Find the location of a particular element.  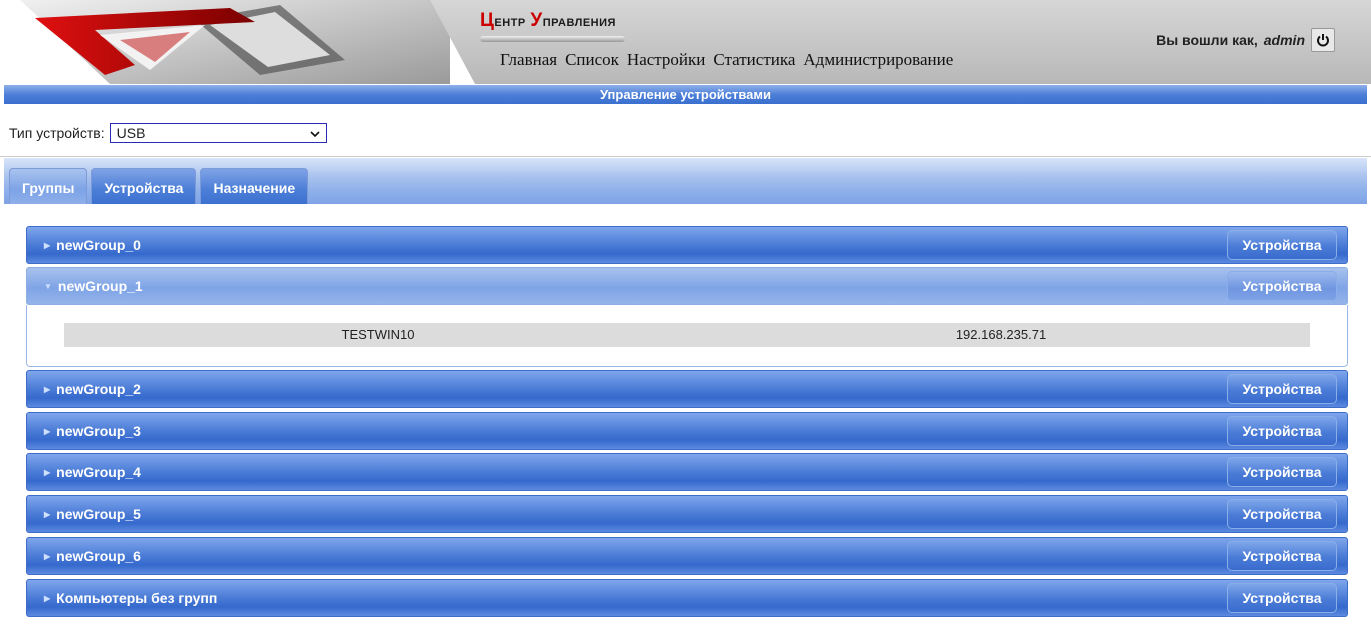

group-header-ungrouped: ▶ Компьютеры без групп Устройства is located at coordinates (687, 598).